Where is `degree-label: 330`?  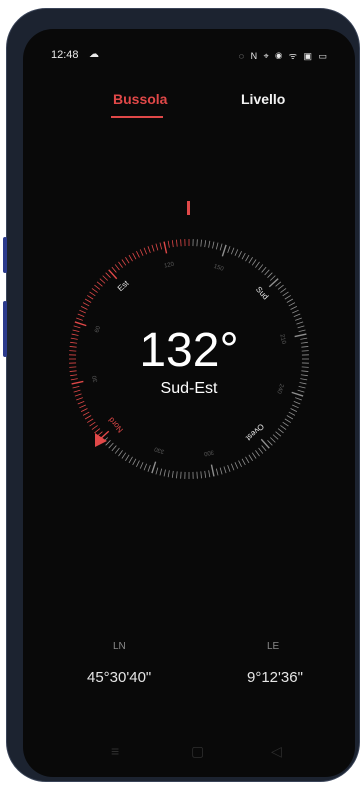
degree-label: 330 is located at coordinates (159, 449).